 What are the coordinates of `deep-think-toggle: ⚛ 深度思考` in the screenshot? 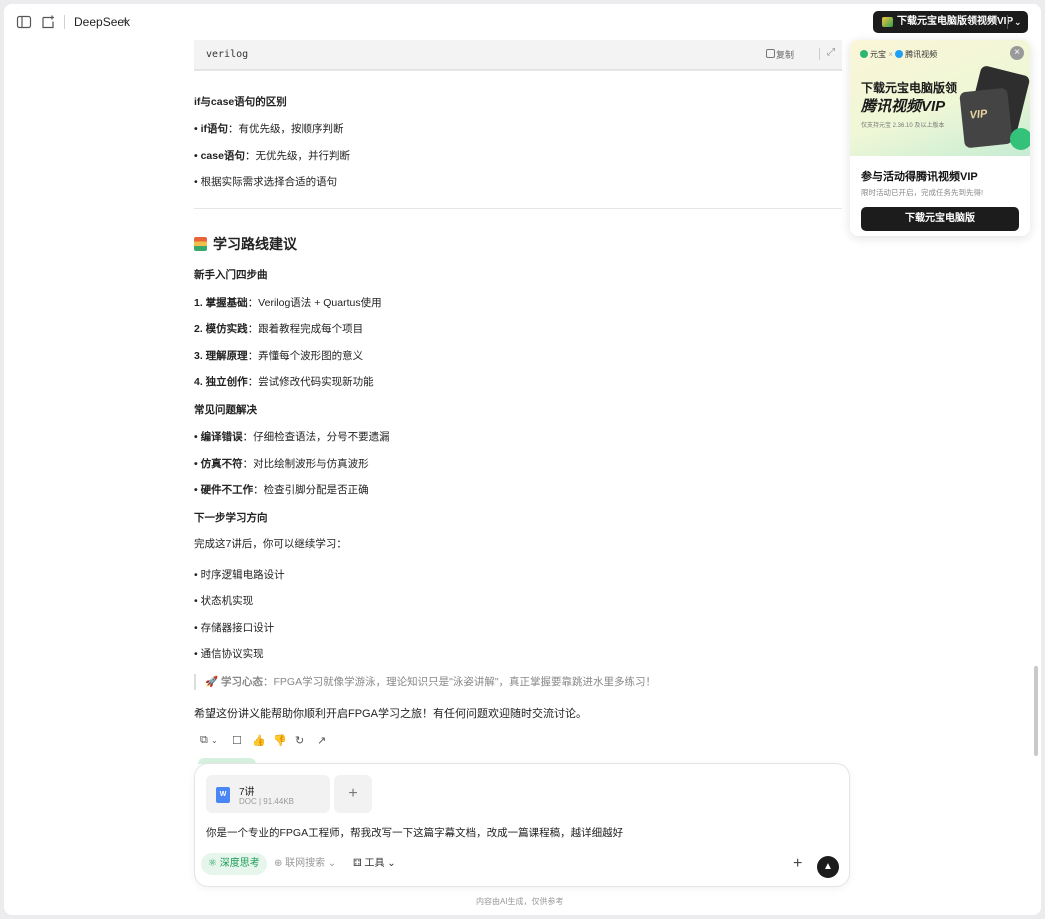 It's located at (234, 864).